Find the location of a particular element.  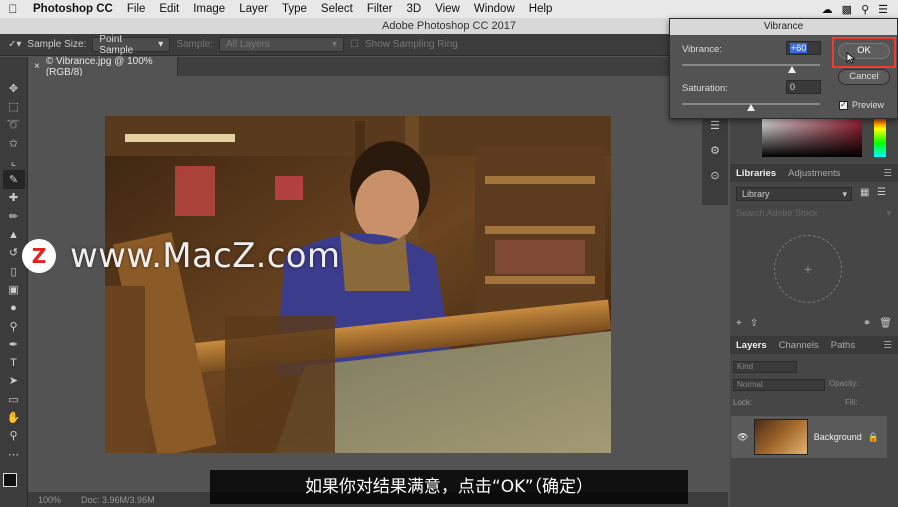

preview-checkbox: ✓ is located at coordinates (843, 105).